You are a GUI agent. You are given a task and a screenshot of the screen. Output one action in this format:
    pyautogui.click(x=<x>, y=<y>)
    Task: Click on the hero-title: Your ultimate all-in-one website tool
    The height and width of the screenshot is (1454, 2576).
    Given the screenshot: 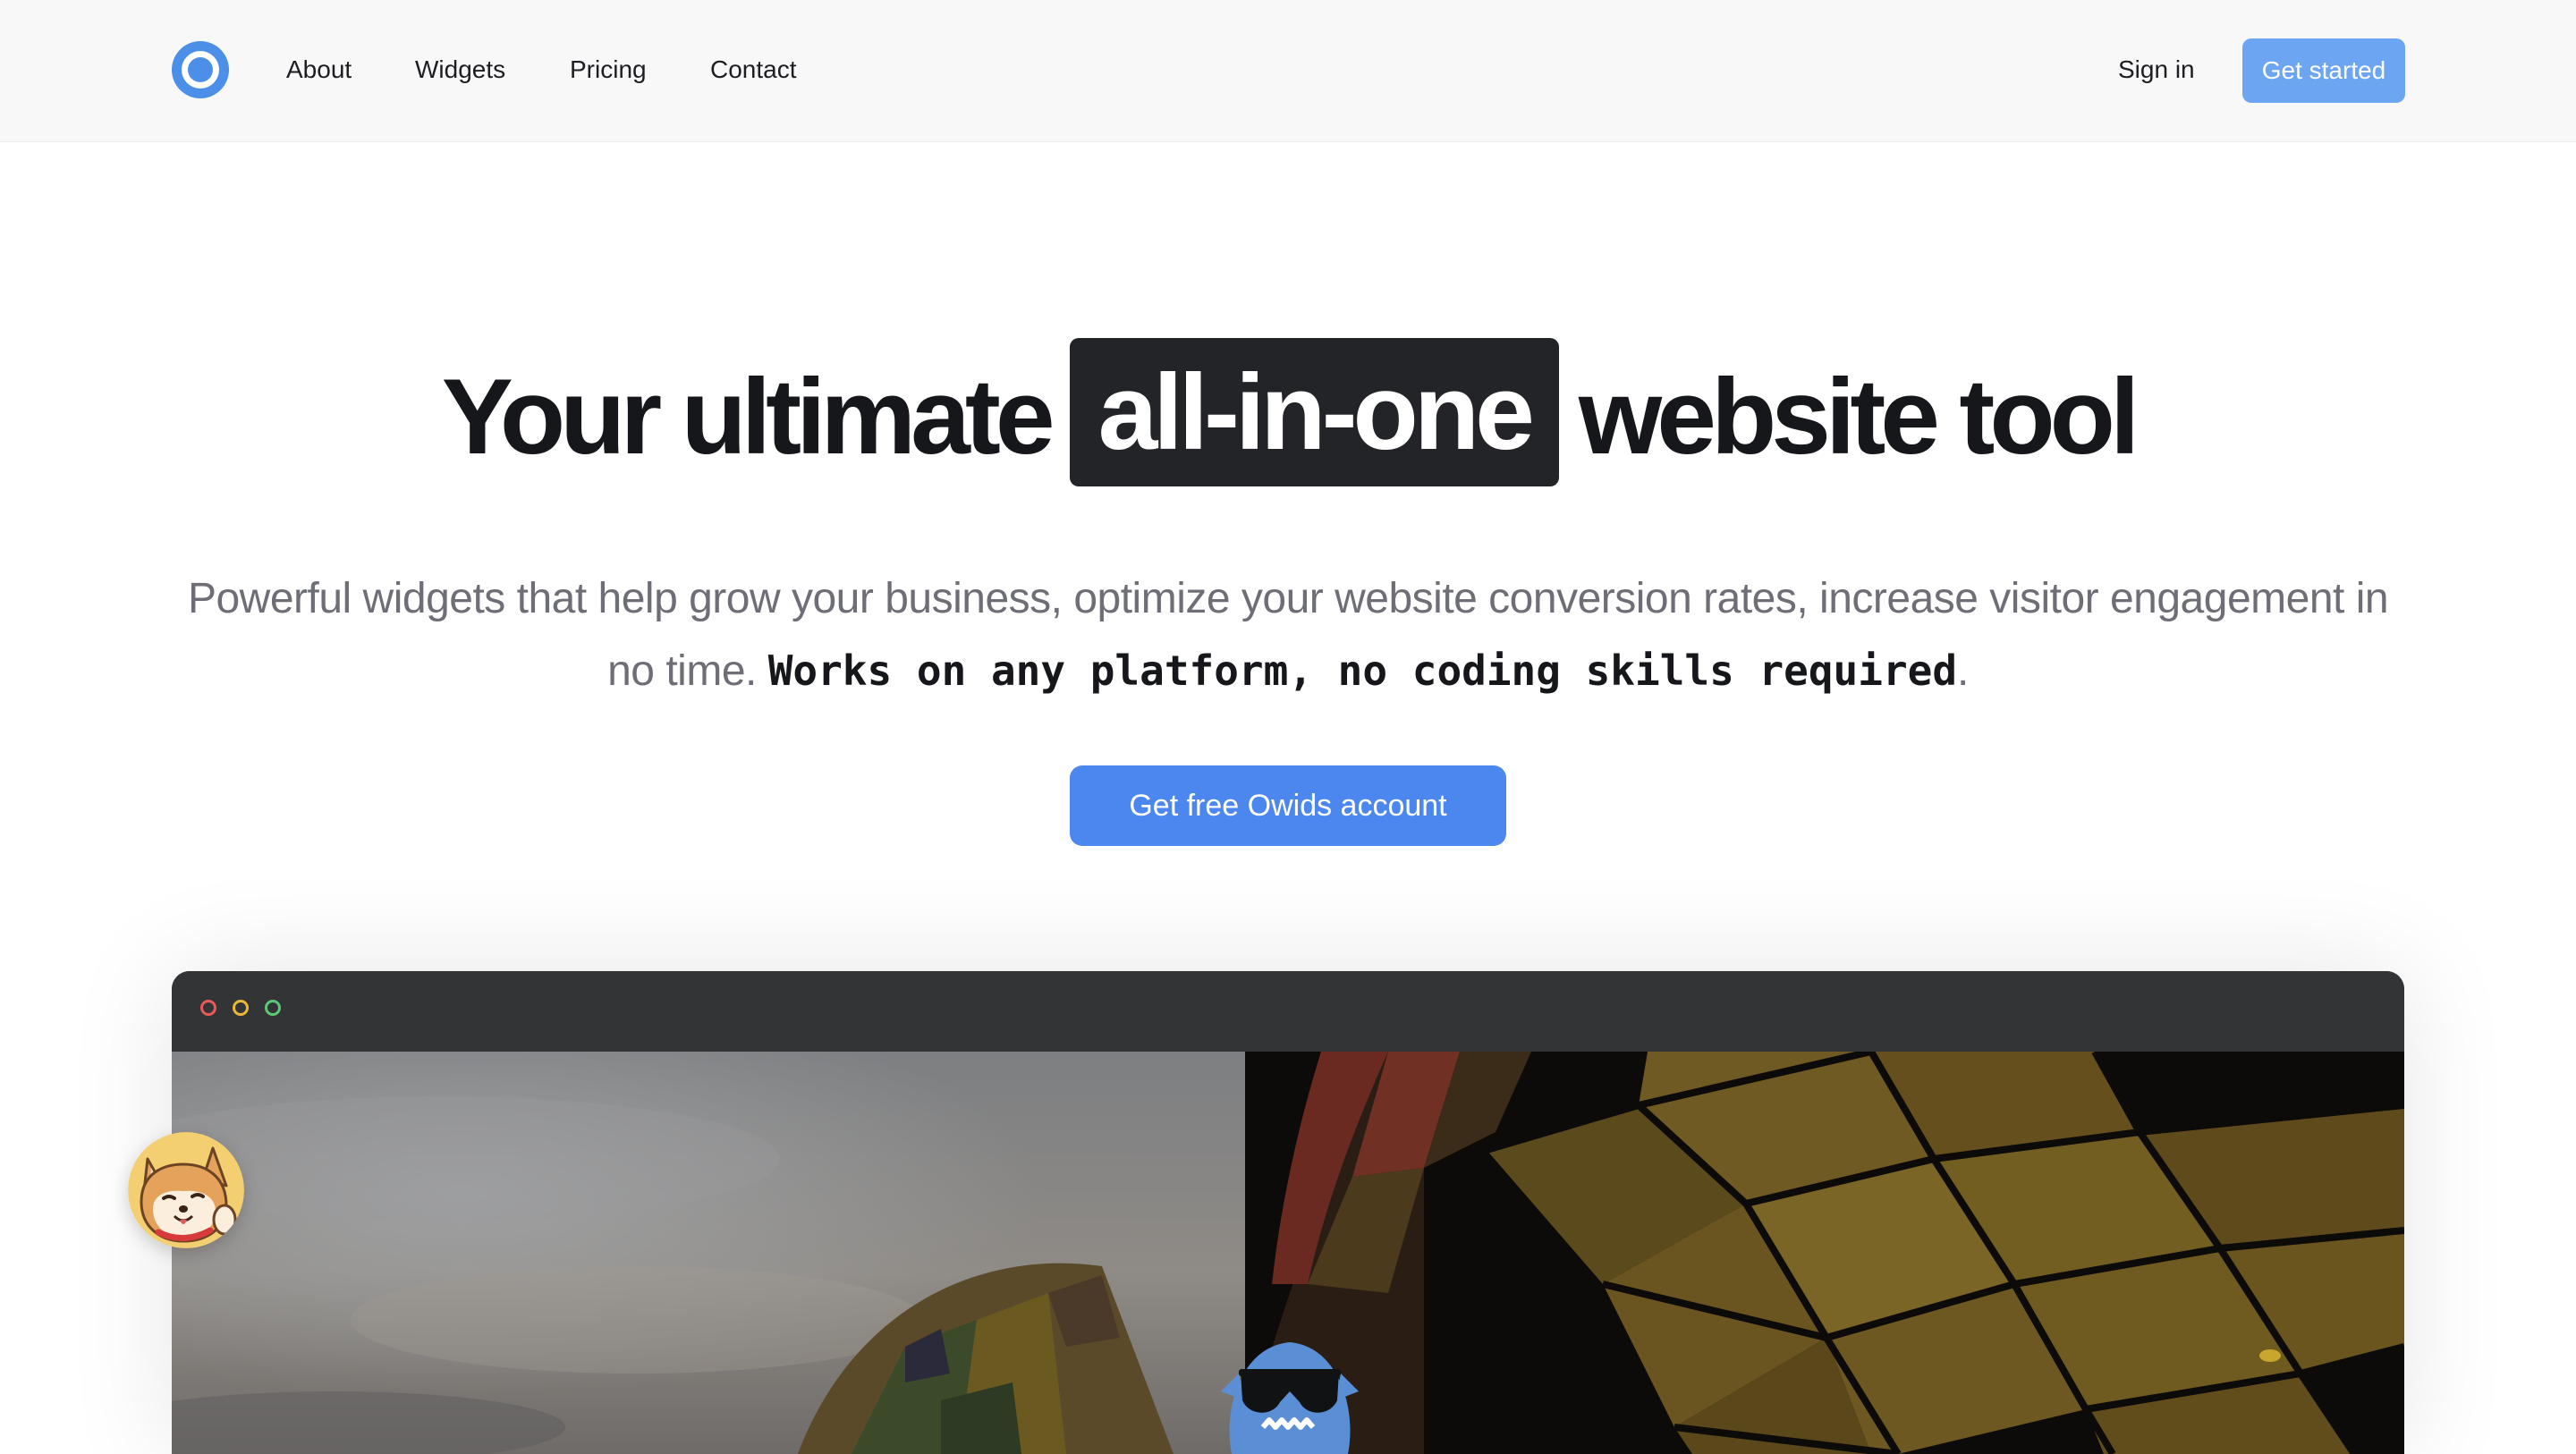 What is the action you would take?
    pyautogui.click(x=1288, y=416)
    